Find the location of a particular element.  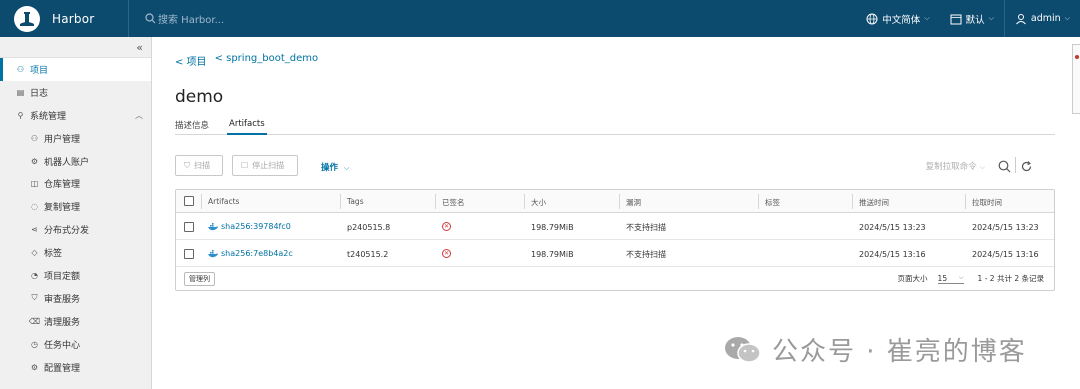

page-size-select: 15 ⌵ is located at coordinates (950, 278).